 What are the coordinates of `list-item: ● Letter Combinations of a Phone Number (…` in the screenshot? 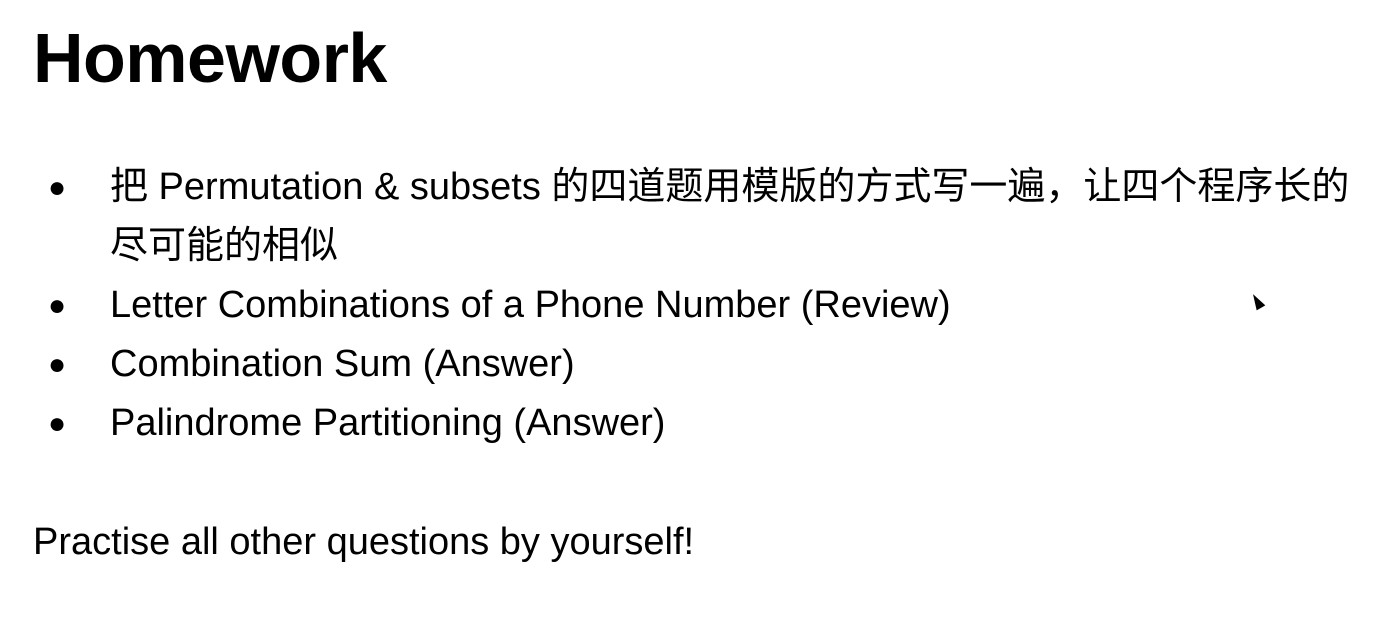 It's located at (690, 305).